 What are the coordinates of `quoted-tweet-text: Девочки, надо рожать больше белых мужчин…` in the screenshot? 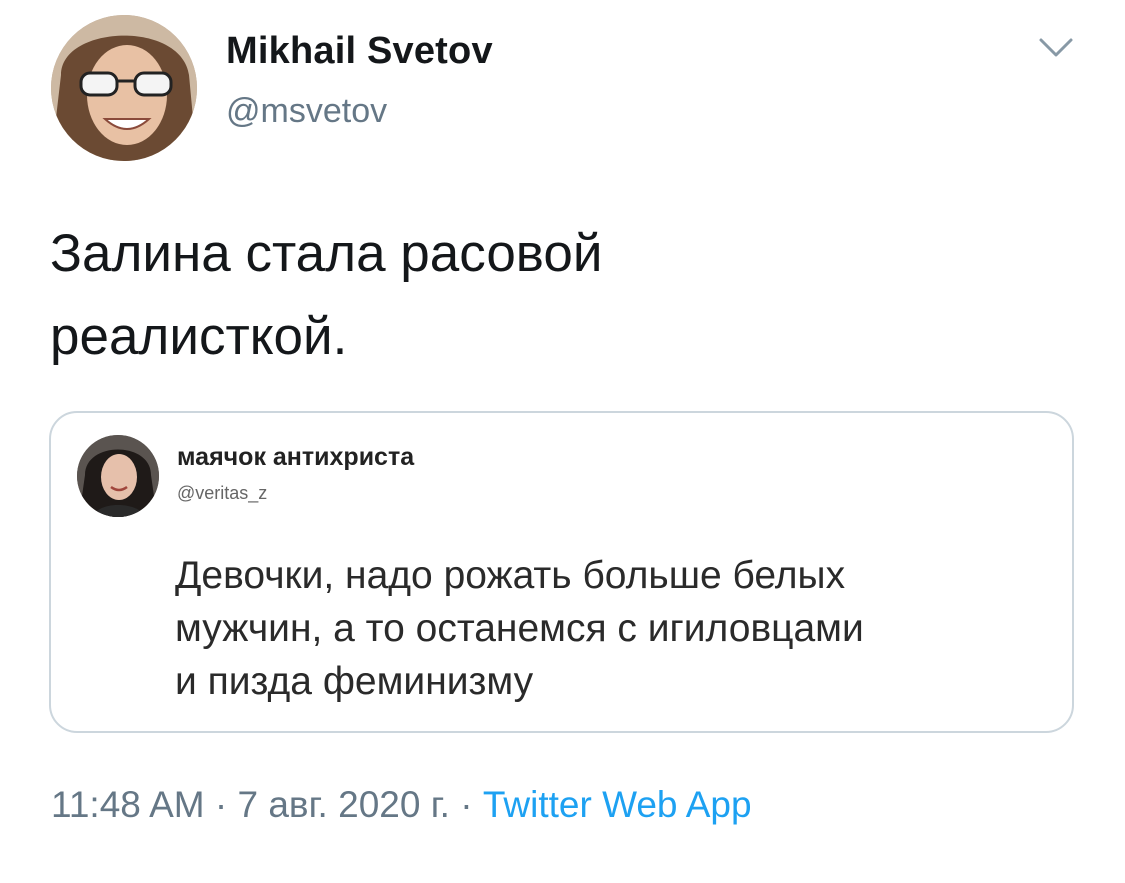 It's located at (615, 628).